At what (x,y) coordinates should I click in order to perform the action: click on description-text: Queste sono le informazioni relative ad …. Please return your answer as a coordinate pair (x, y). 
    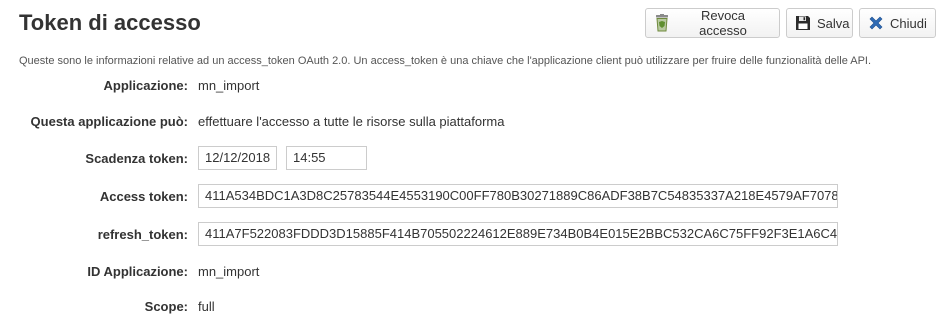
    Looking at the image, I should click on (445, 61).